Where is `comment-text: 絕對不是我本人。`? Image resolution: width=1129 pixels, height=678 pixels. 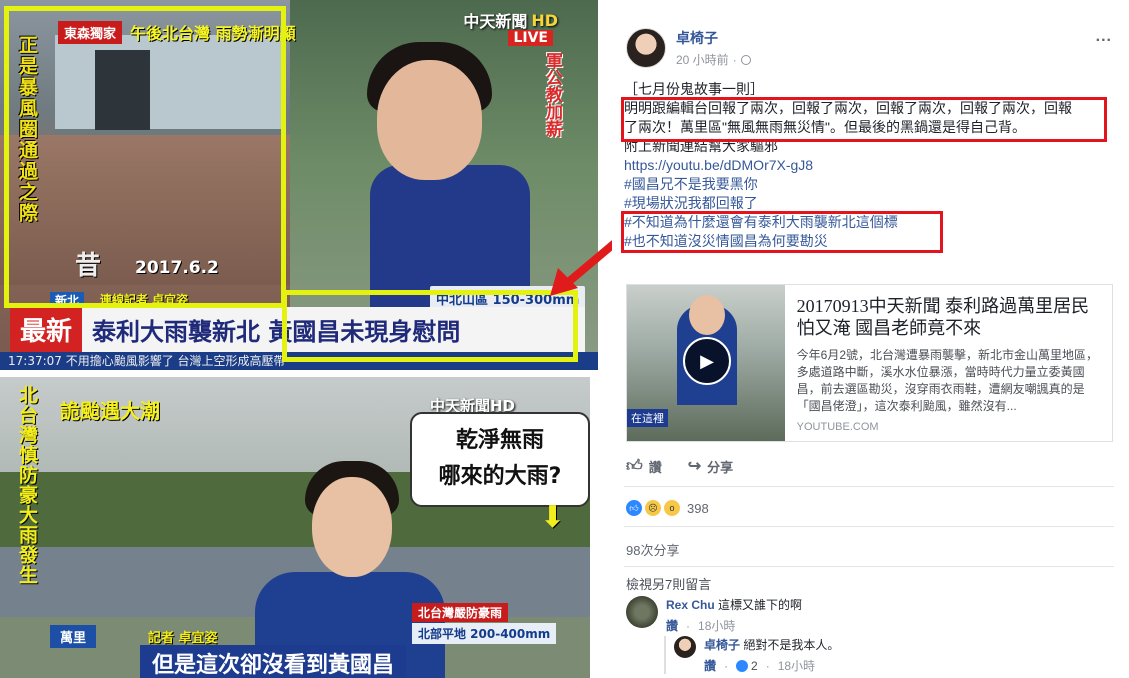
comment-text: 絕對不是我本人。 is located at coordinates (791, 645).